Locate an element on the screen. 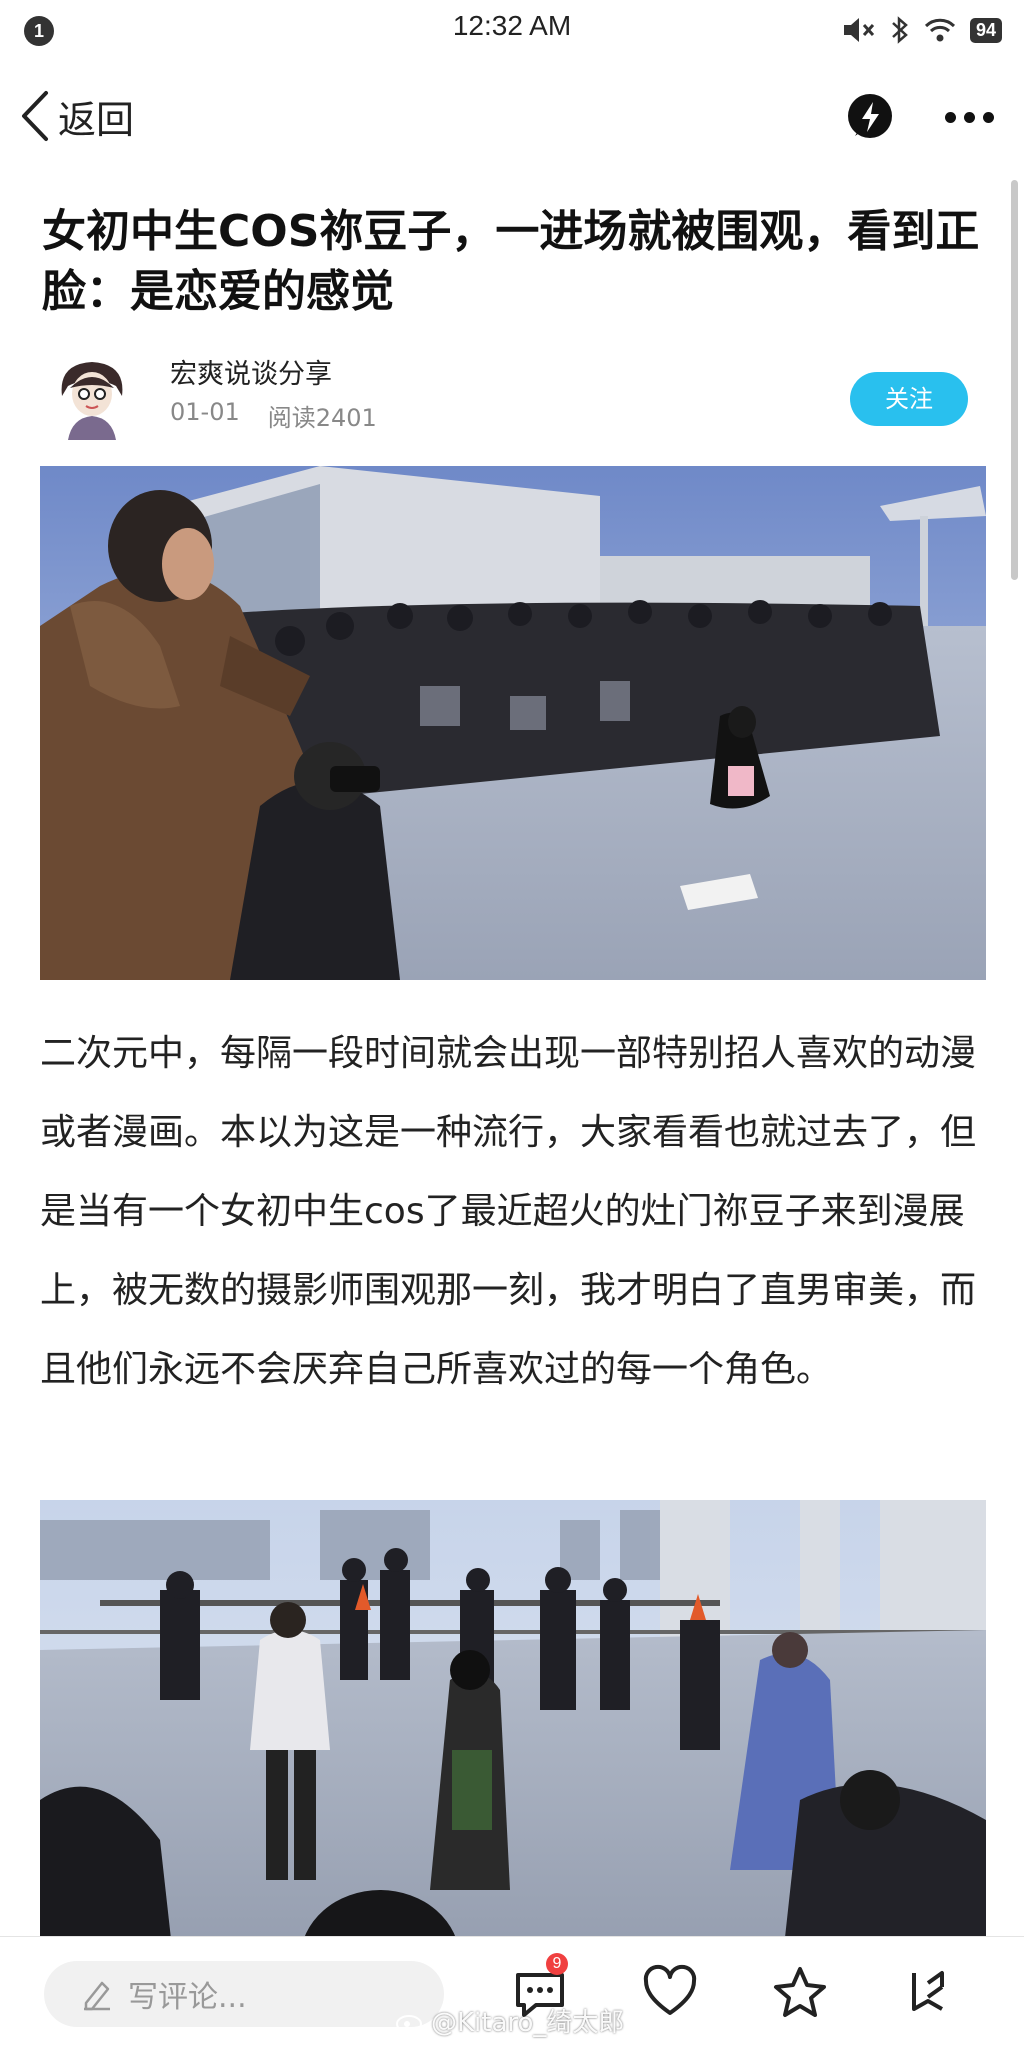 The image size is (1024, 2048). heart-icon is located at coordinates (670, 1993).